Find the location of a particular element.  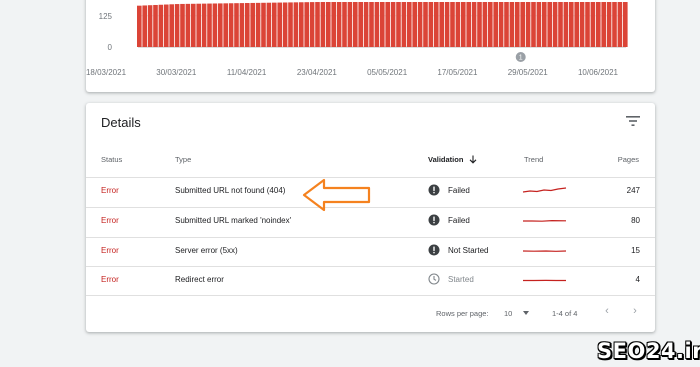

column-header-validation: Validation is located at coordinates (452, 159).